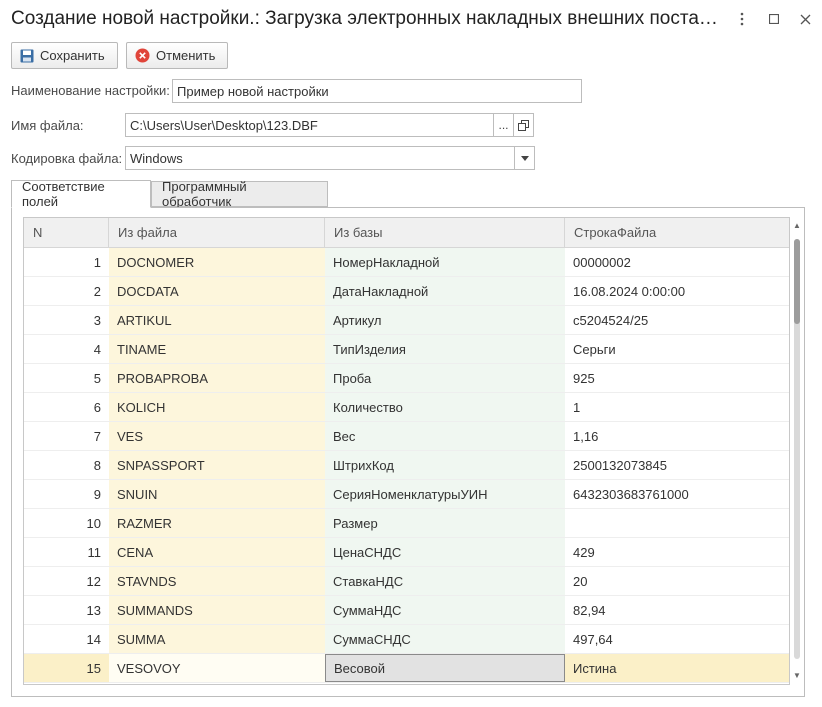 The height and width of the screenshot is (707, 822). I want to click on table-row: 6 KOLICH Количество 1, so click(406, 407).